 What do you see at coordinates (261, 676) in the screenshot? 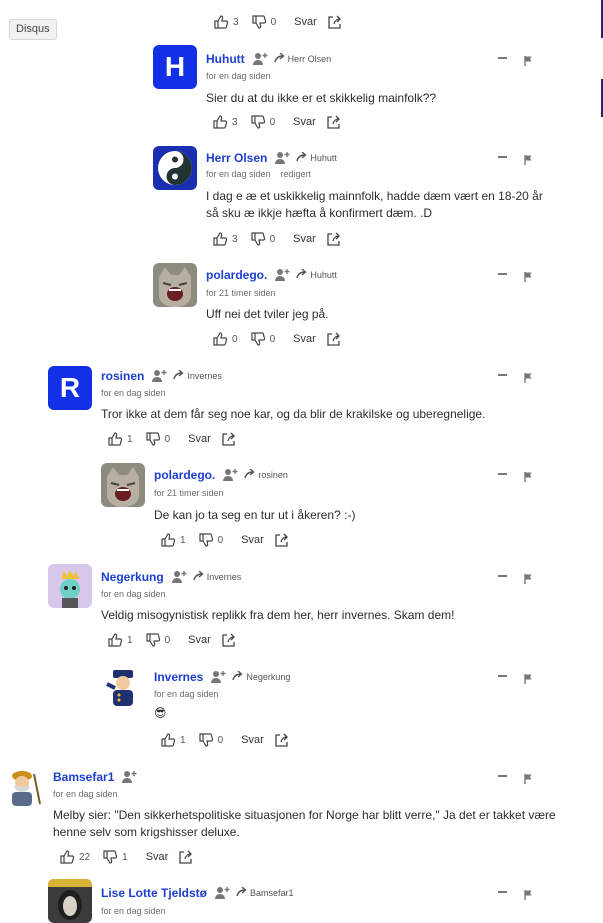
I see `in-reply-to: Negerkung` at bounding box center [261, 676].